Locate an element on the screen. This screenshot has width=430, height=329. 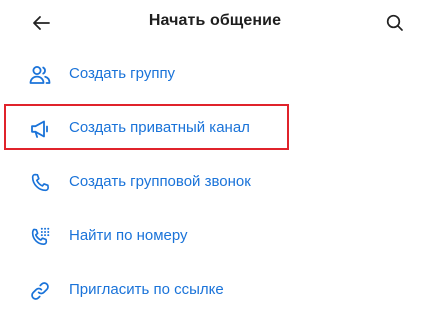
top-bar: Начать общение is located at coordinates (215, 22).